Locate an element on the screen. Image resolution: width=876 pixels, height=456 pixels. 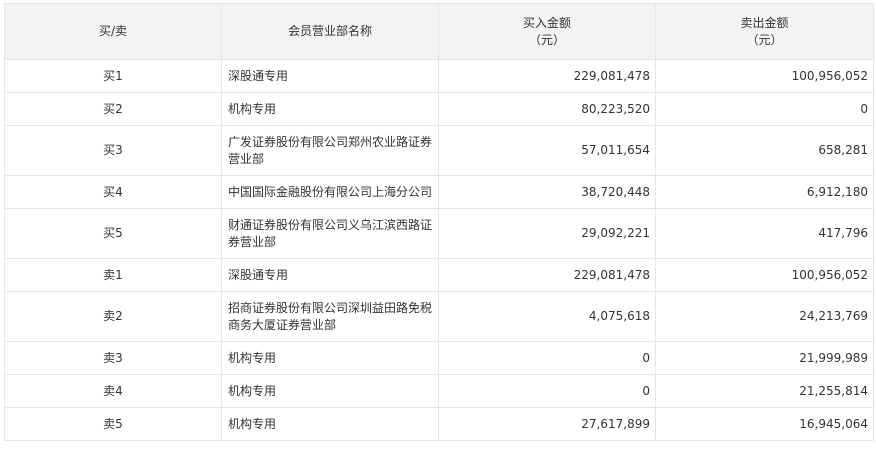
row-type: 买1 is located at coordinates (113, 76).